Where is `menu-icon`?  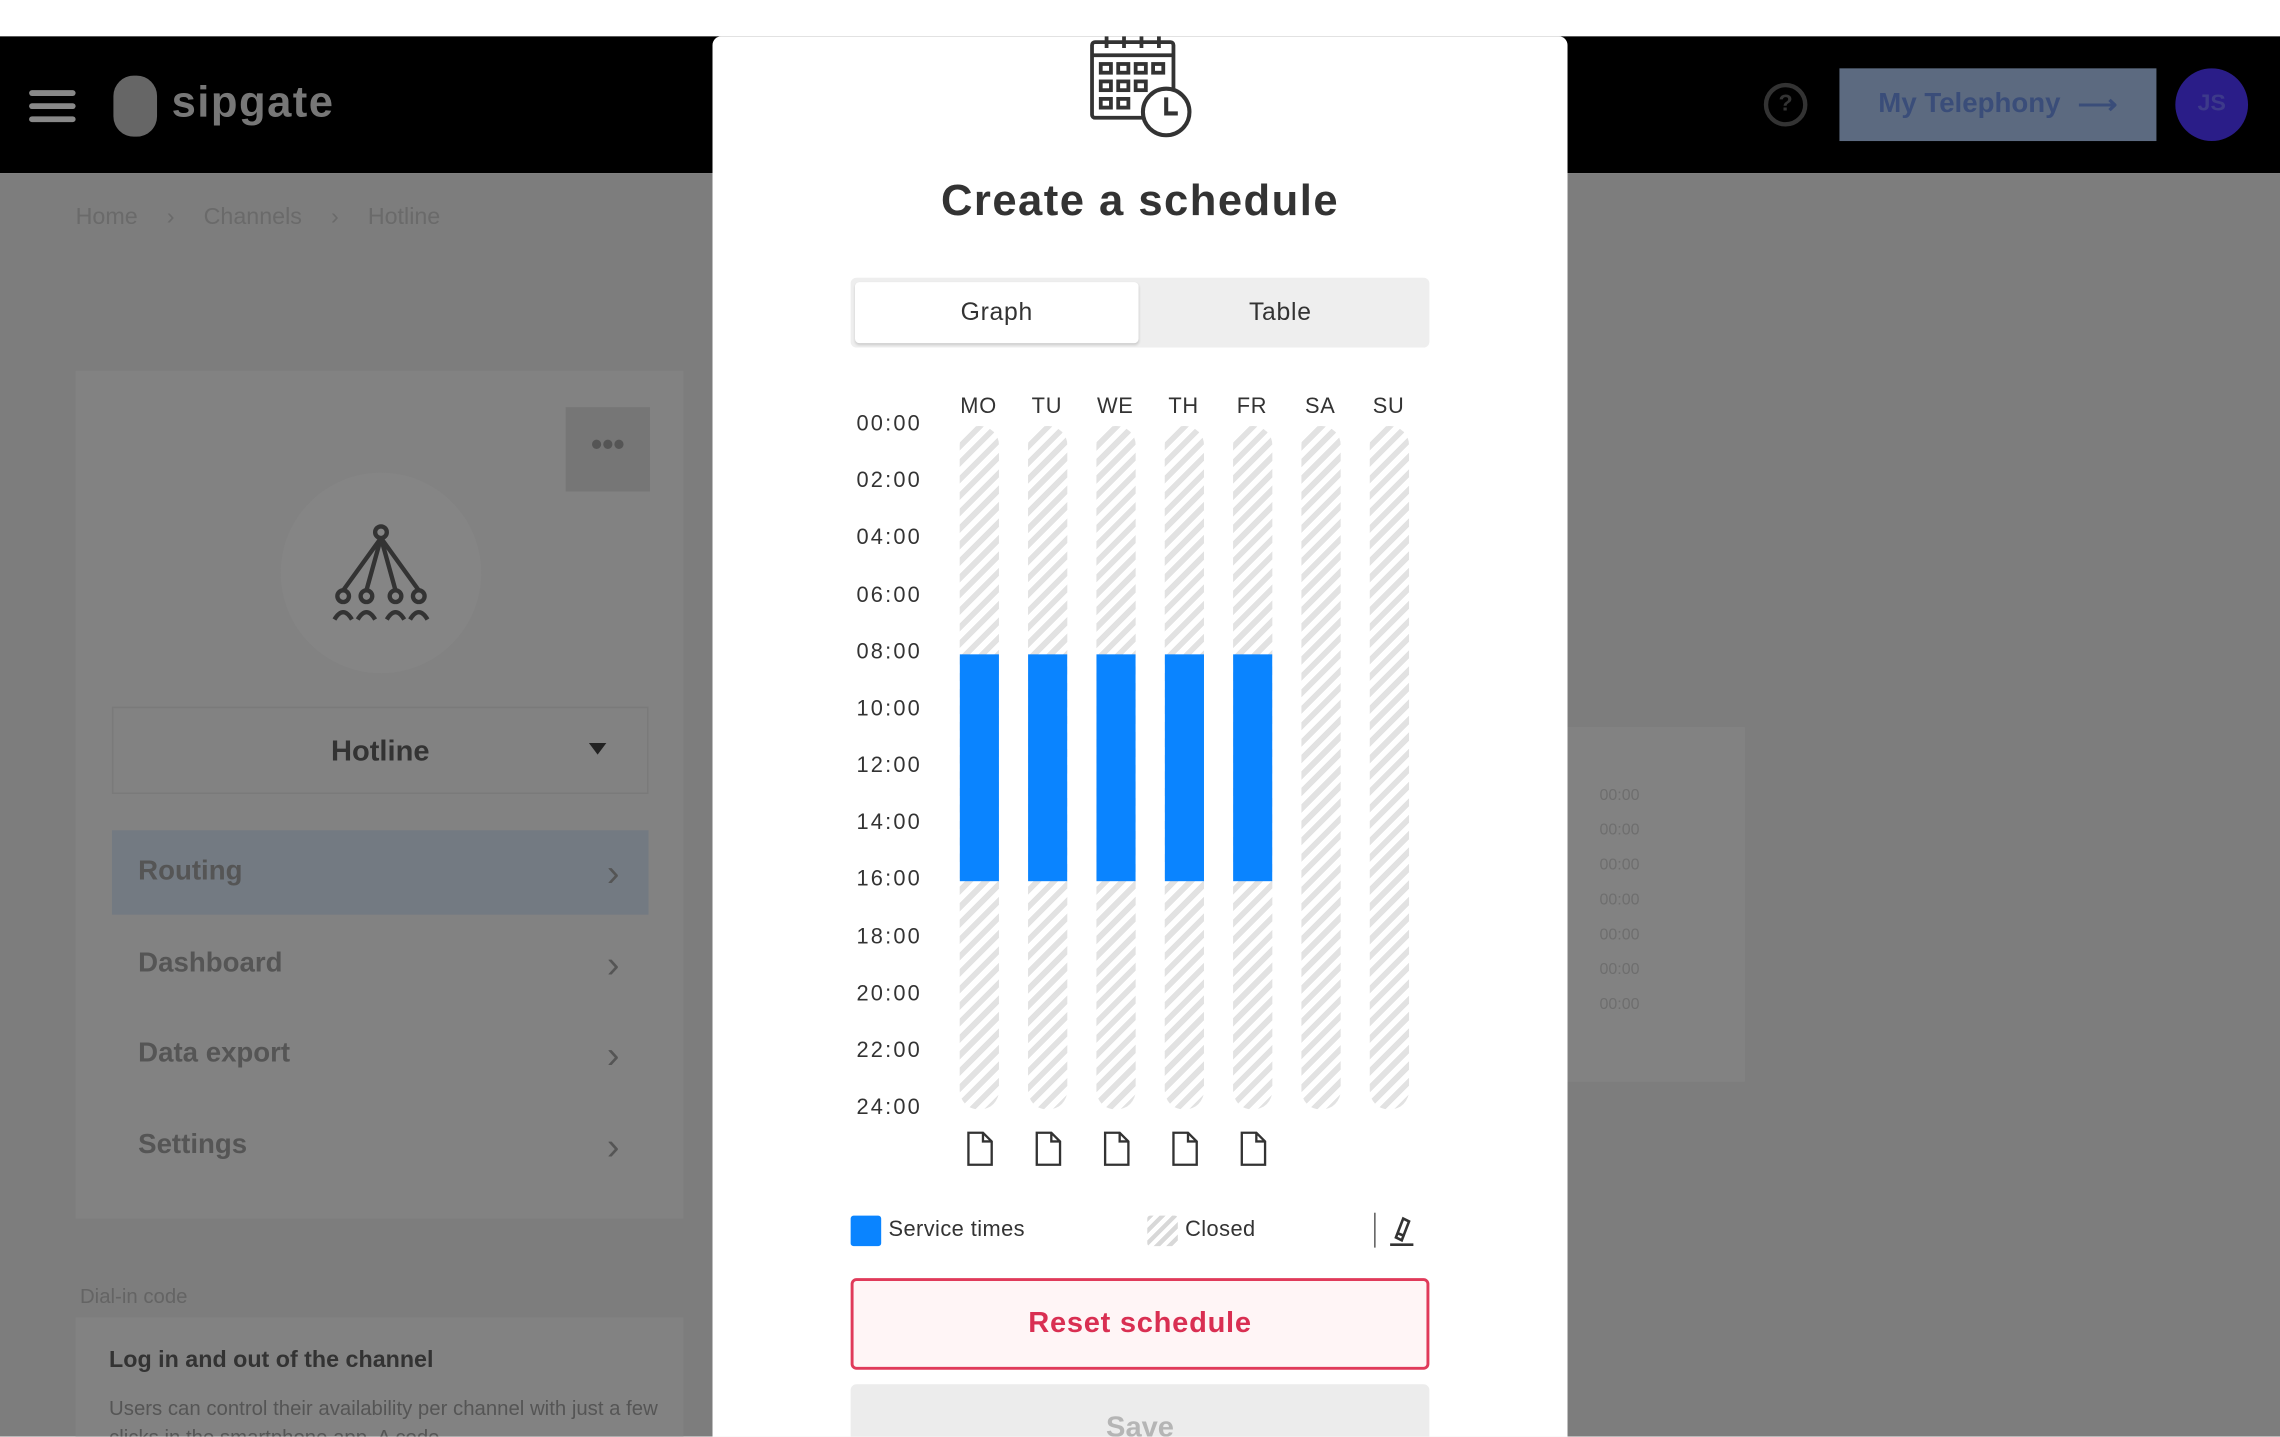 menu-icon is located at coordinates (52, 106).